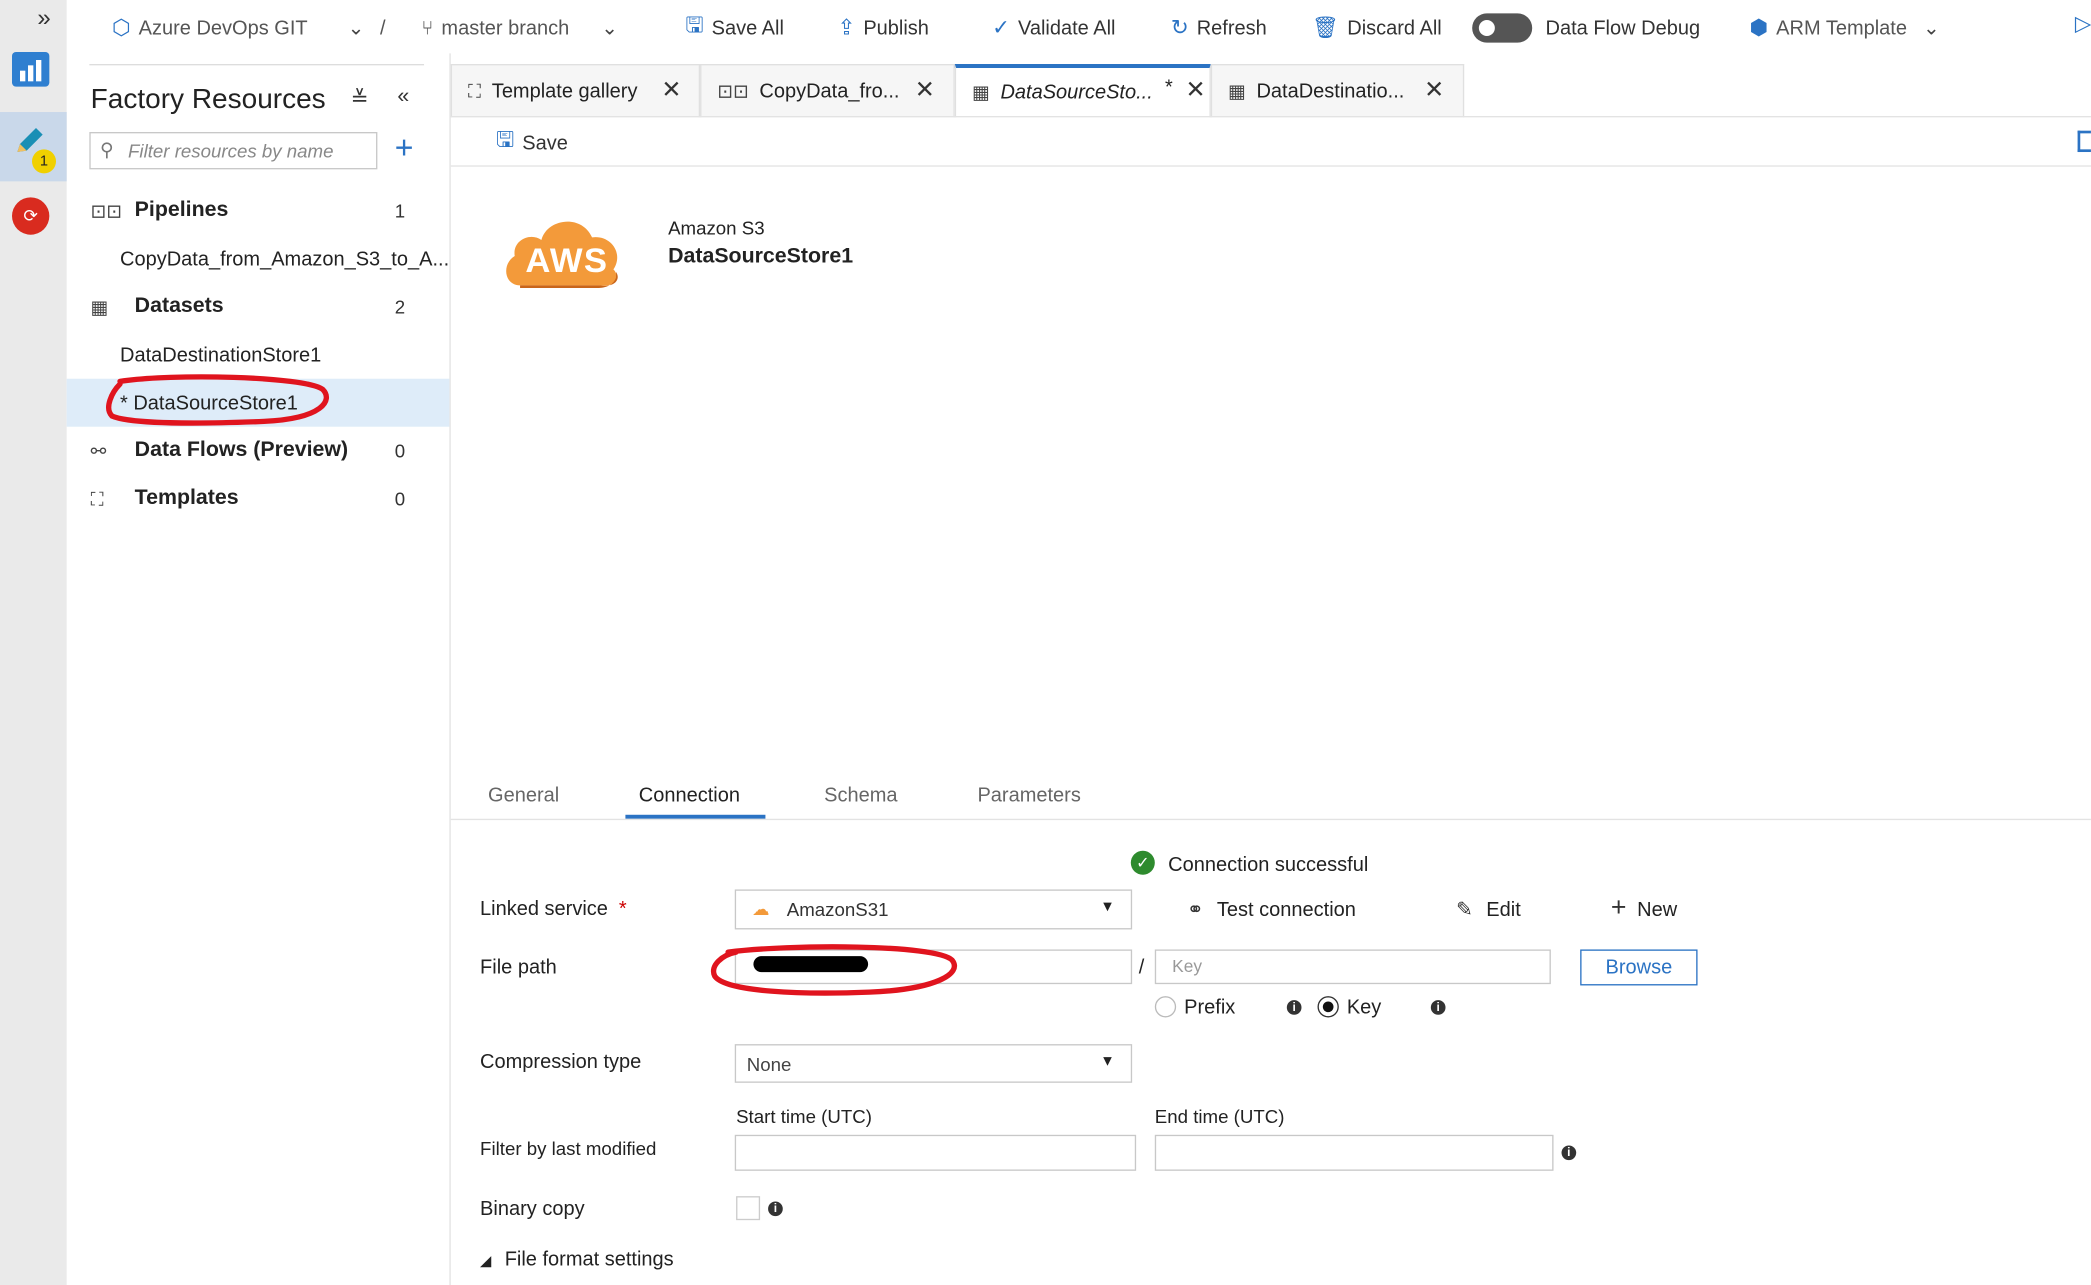  Describe the element at coordinates (1326, 29) in the screenshot. I see `trash-icon: 🗑` at that location.